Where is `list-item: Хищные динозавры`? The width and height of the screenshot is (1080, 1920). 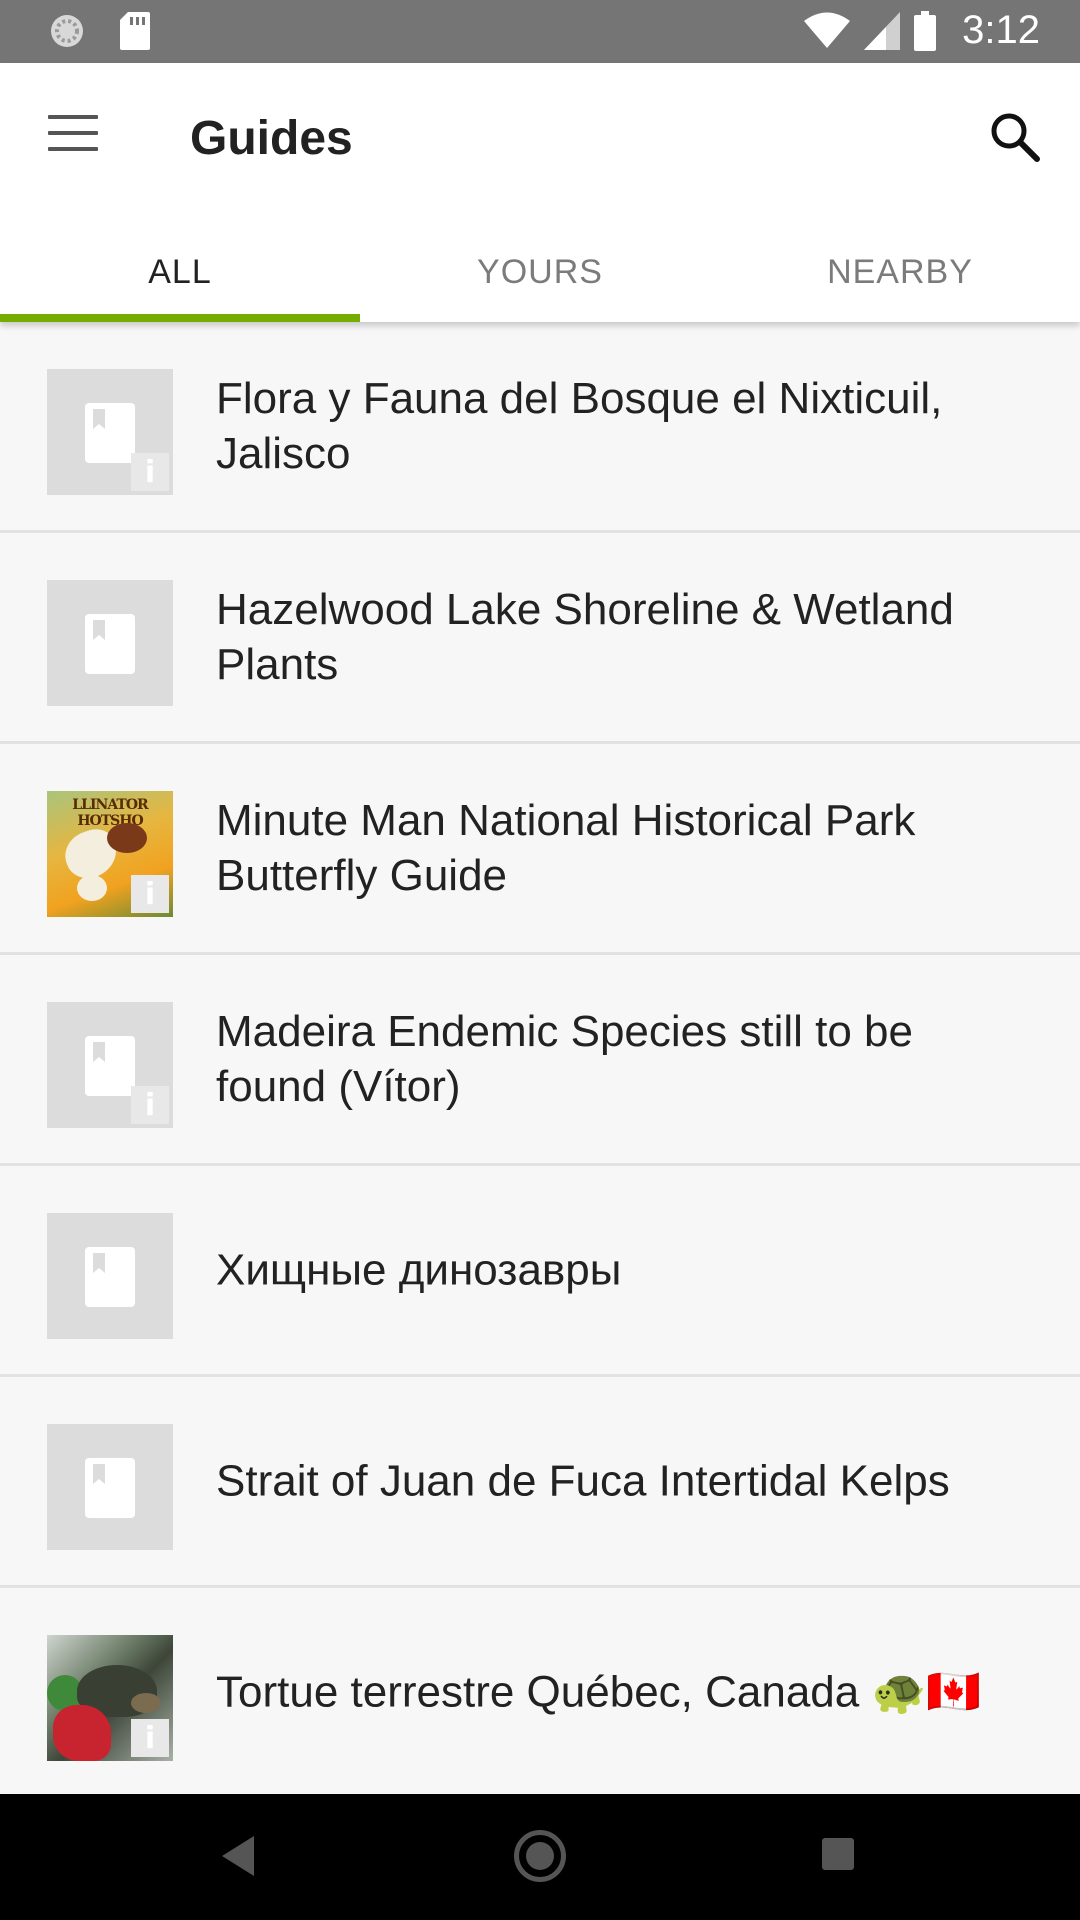 list-item: Хищные динозавры is located at coordinates (540, 1271).